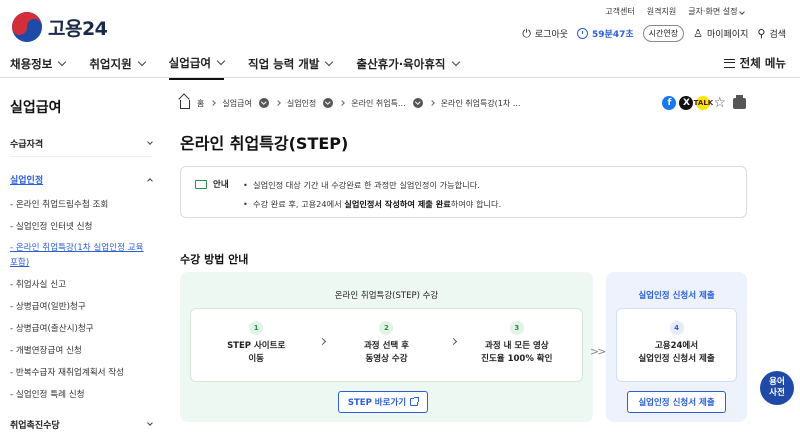 The height and width of the screenshot is (437, 800). Describe the element at coordinates (81, 179) in the screenshot. I see `sidebar-section-certification: 실업인정` at that location.